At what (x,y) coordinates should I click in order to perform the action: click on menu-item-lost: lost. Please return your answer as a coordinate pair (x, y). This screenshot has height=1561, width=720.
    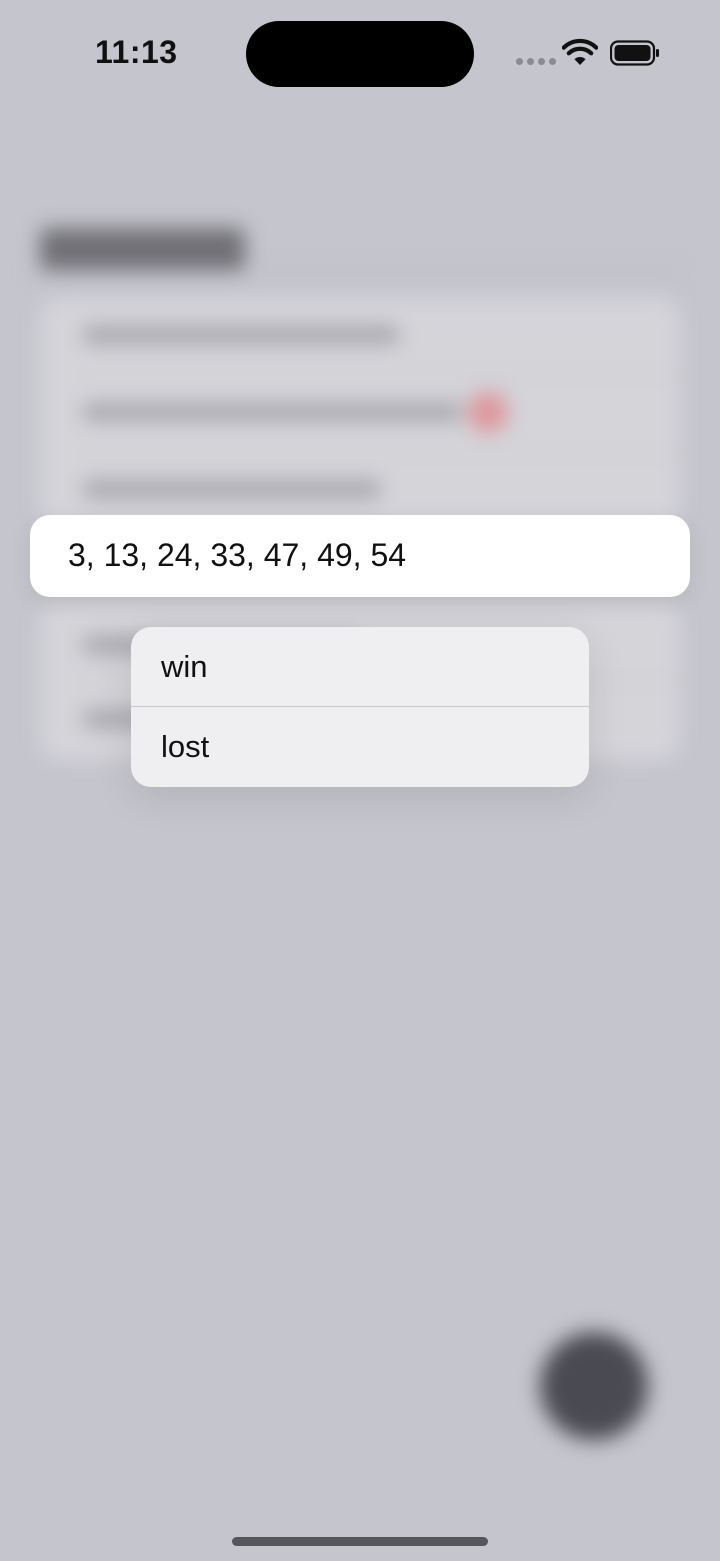
    Looking at the image, I should click on (360, 747).